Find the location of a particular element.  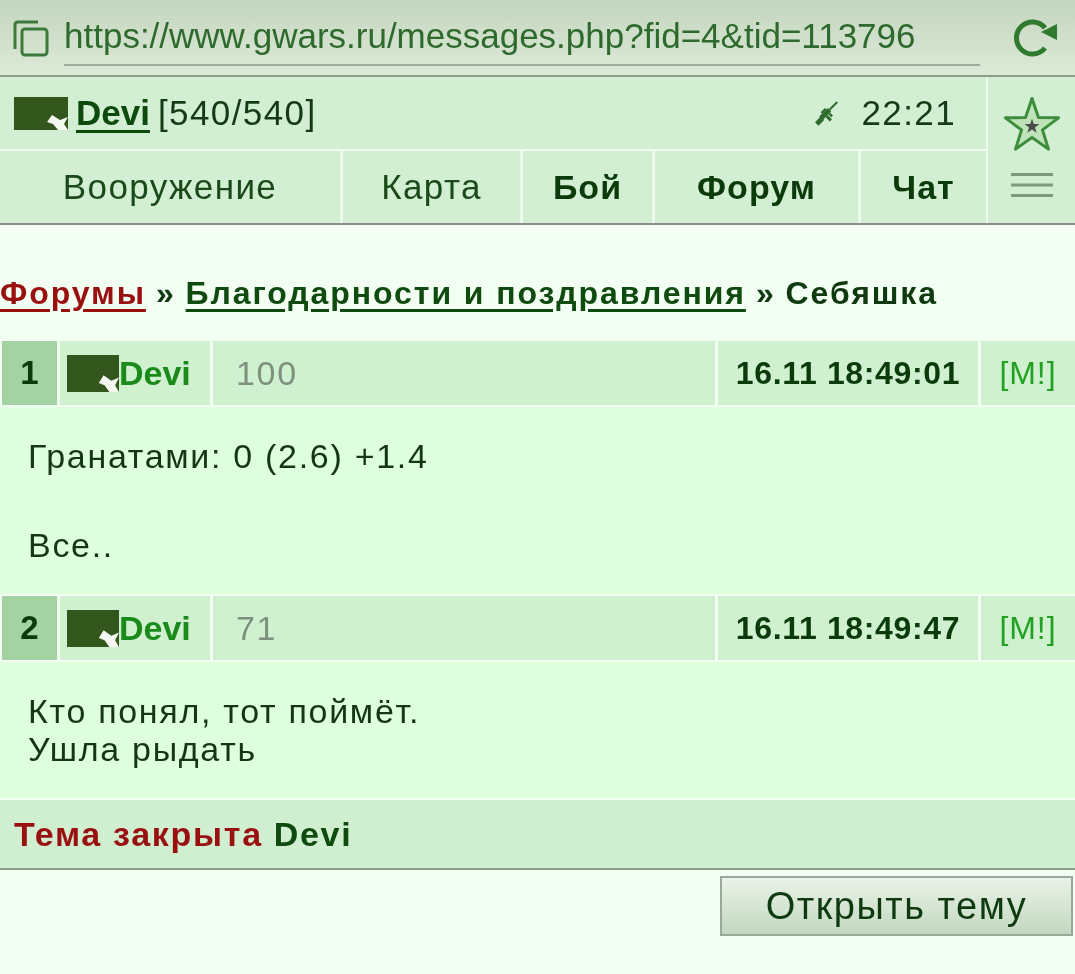

health-points: [540/540] is located at coordinates (237, 112).